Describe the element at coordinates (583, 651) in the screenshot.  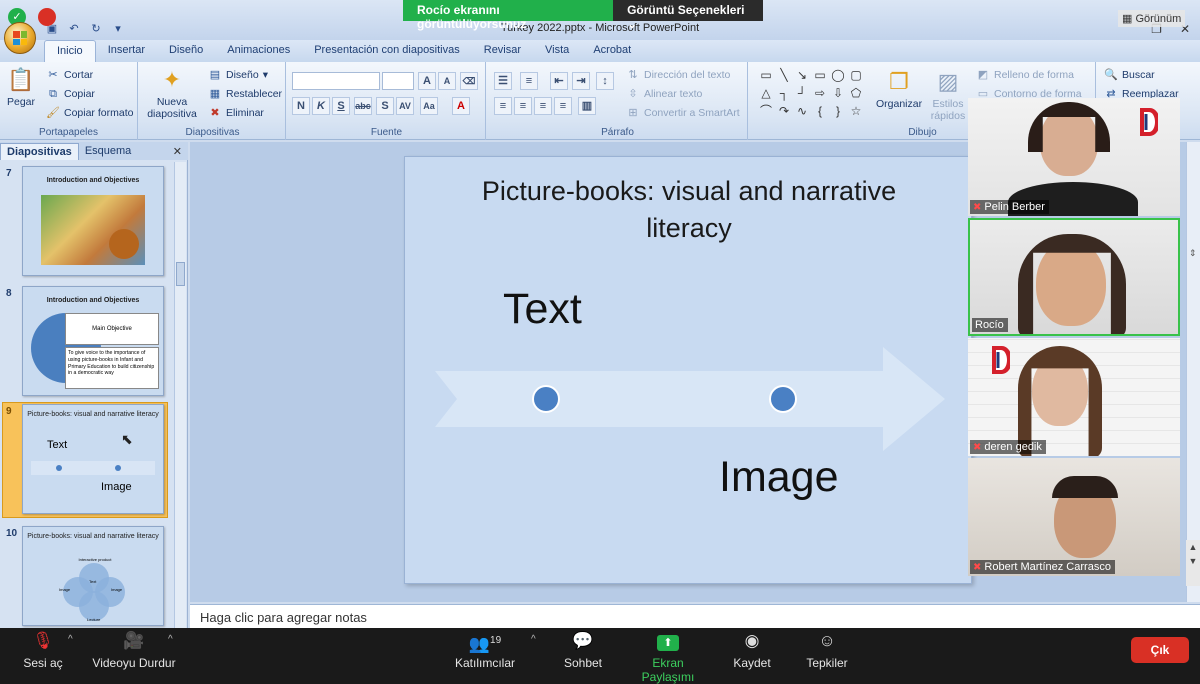
I see `chat-button: 💬 Sohbet` at that location.